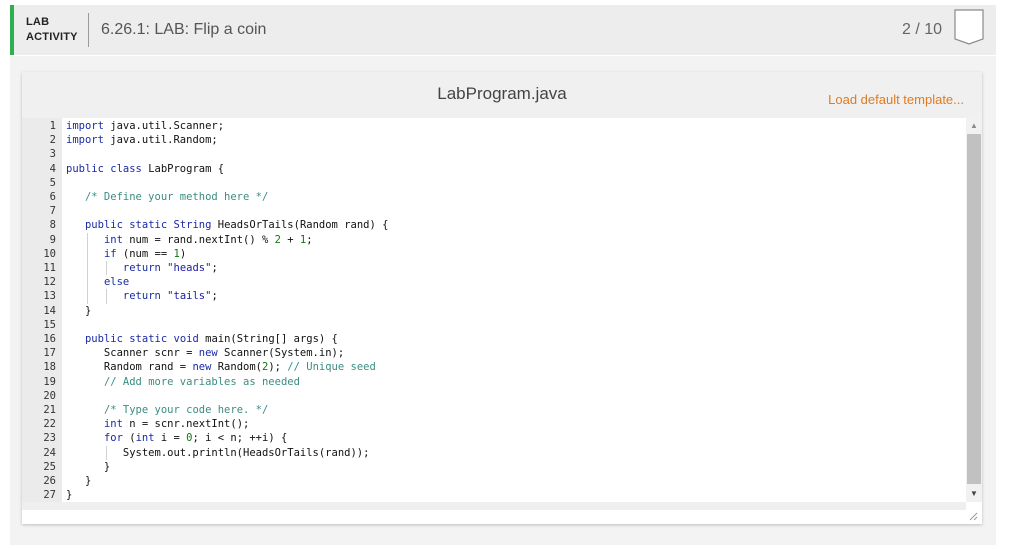  Describe the element at coordinates (208, 239) in the screenshot. I see `code-text: int num = rand.nextInt() % 2 + 1;` at that location.